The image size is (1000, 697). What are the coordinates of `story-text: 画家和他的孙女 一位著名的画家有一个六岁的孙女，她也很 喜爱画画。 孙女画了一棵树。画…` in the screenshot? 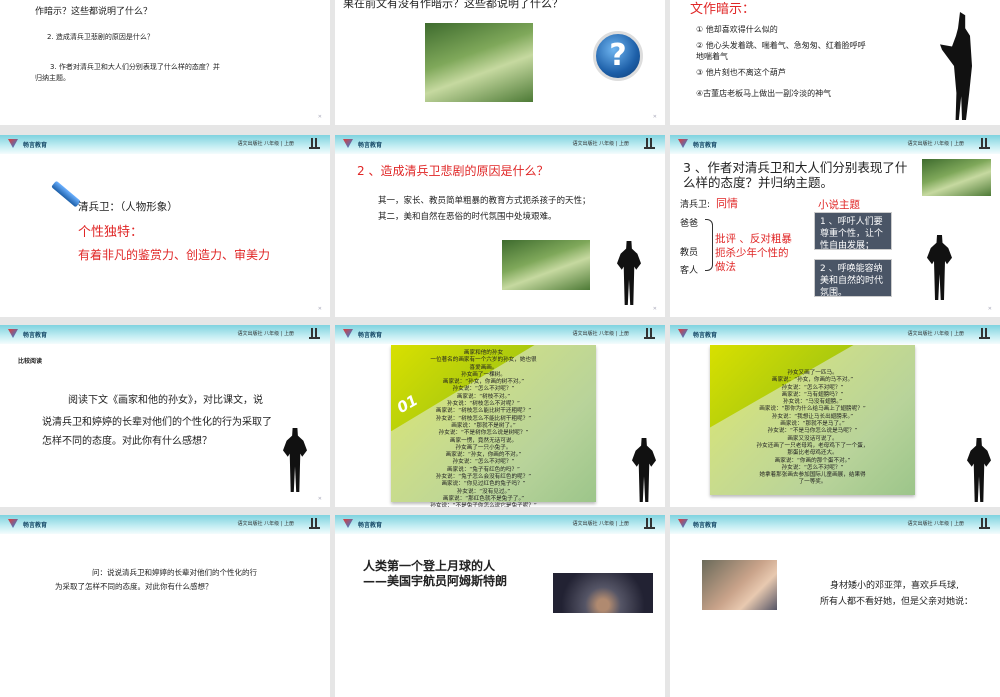 It's located at (483, 428).